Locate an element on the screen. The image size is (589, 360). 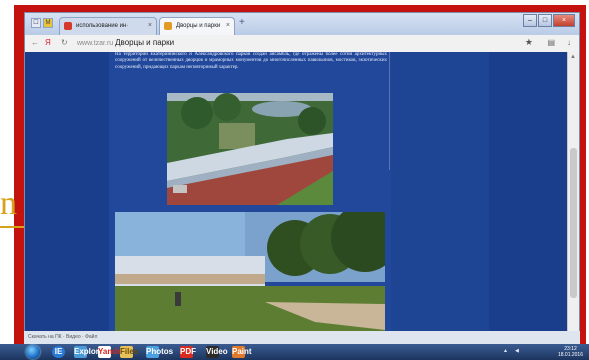
slide-title-fragment: n is located at coordinates (8, 203).